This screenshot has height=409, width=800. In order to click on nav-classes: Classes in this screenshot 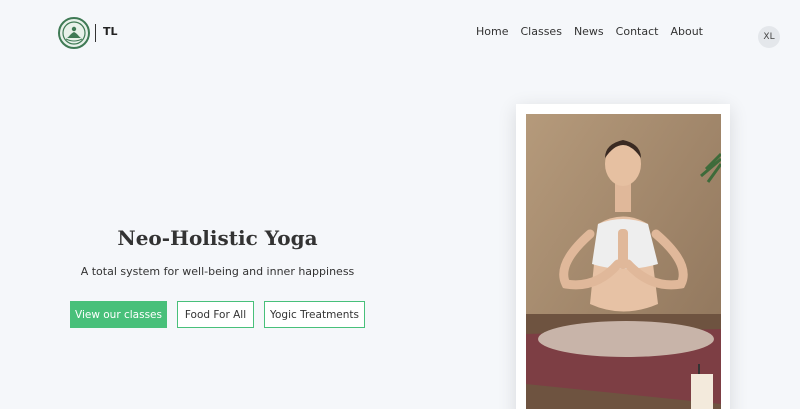, I will do `click(540, 31)`.